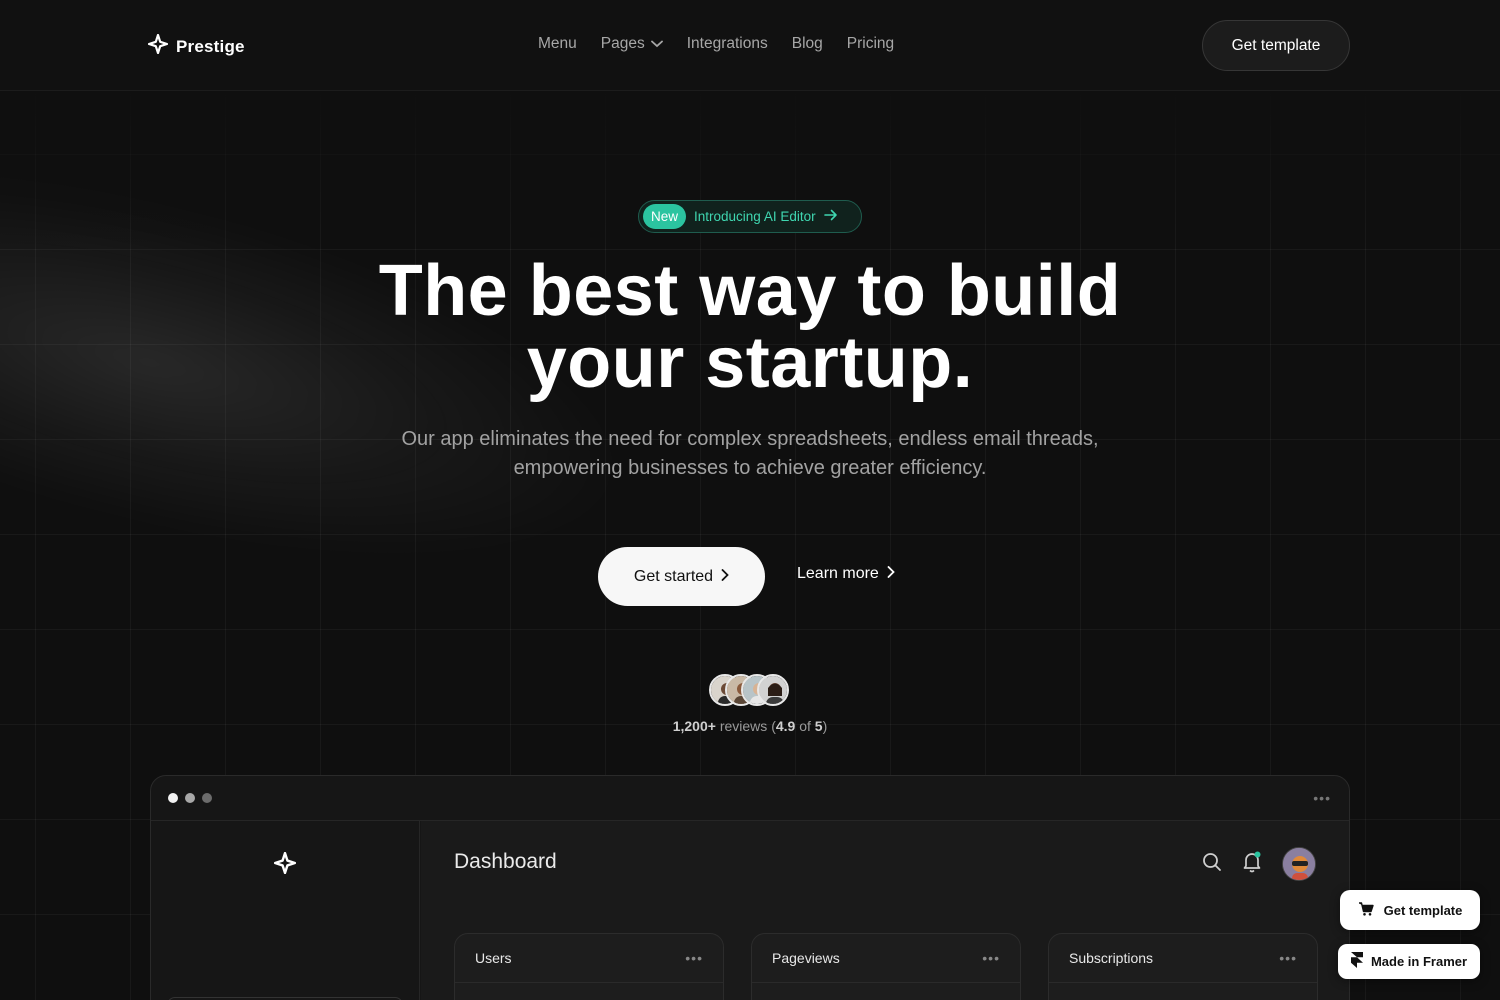 This screenshot has height=1000, width=1500. What do you see at coordinates (806, 958) in the screenshot?
I see `card-title: Pageviews` at bounding box center [806, 958].